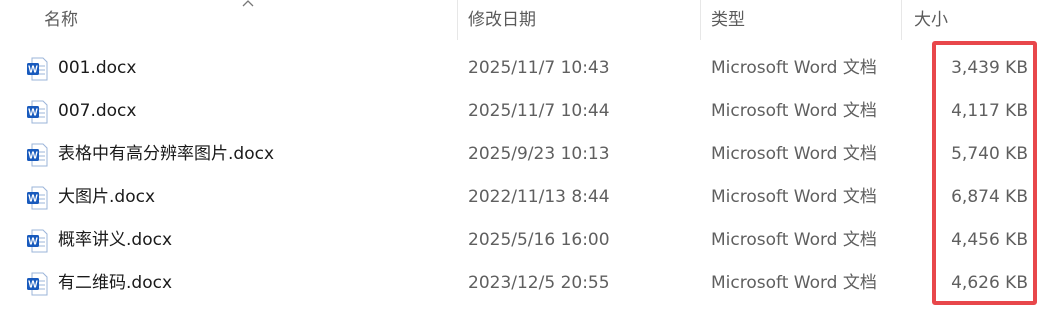  I want to click on file-name: 表格中有高分辨率图片.docx, so click(166, 154).